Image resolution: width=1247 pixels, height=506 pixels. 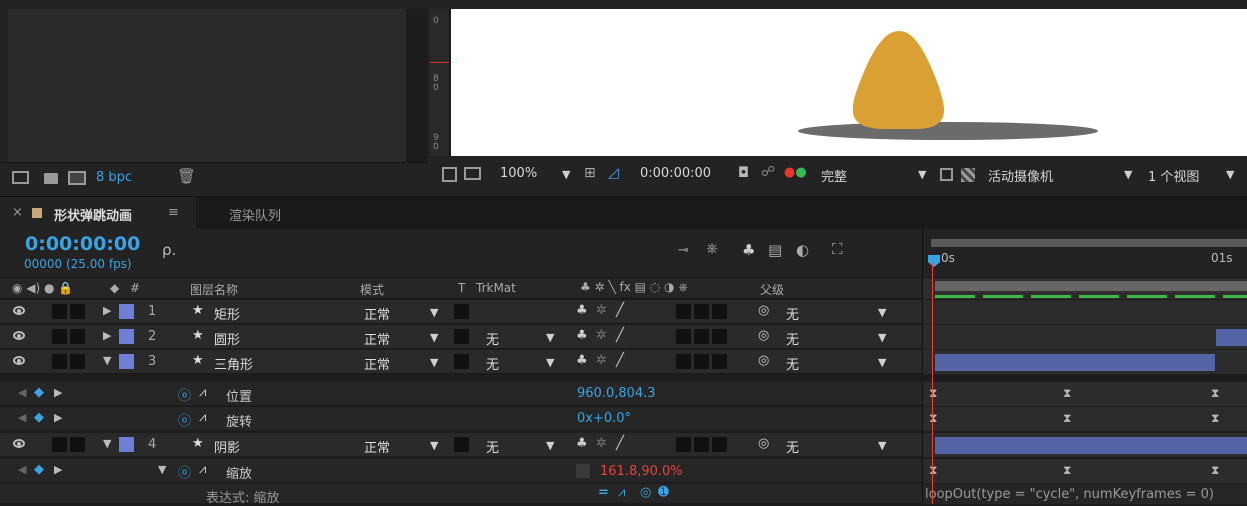 What do you see at coordinates (1084, 253) in the screenshot?
I see `time-ruler: 0s 01s` at bounding box center [1084, 253].